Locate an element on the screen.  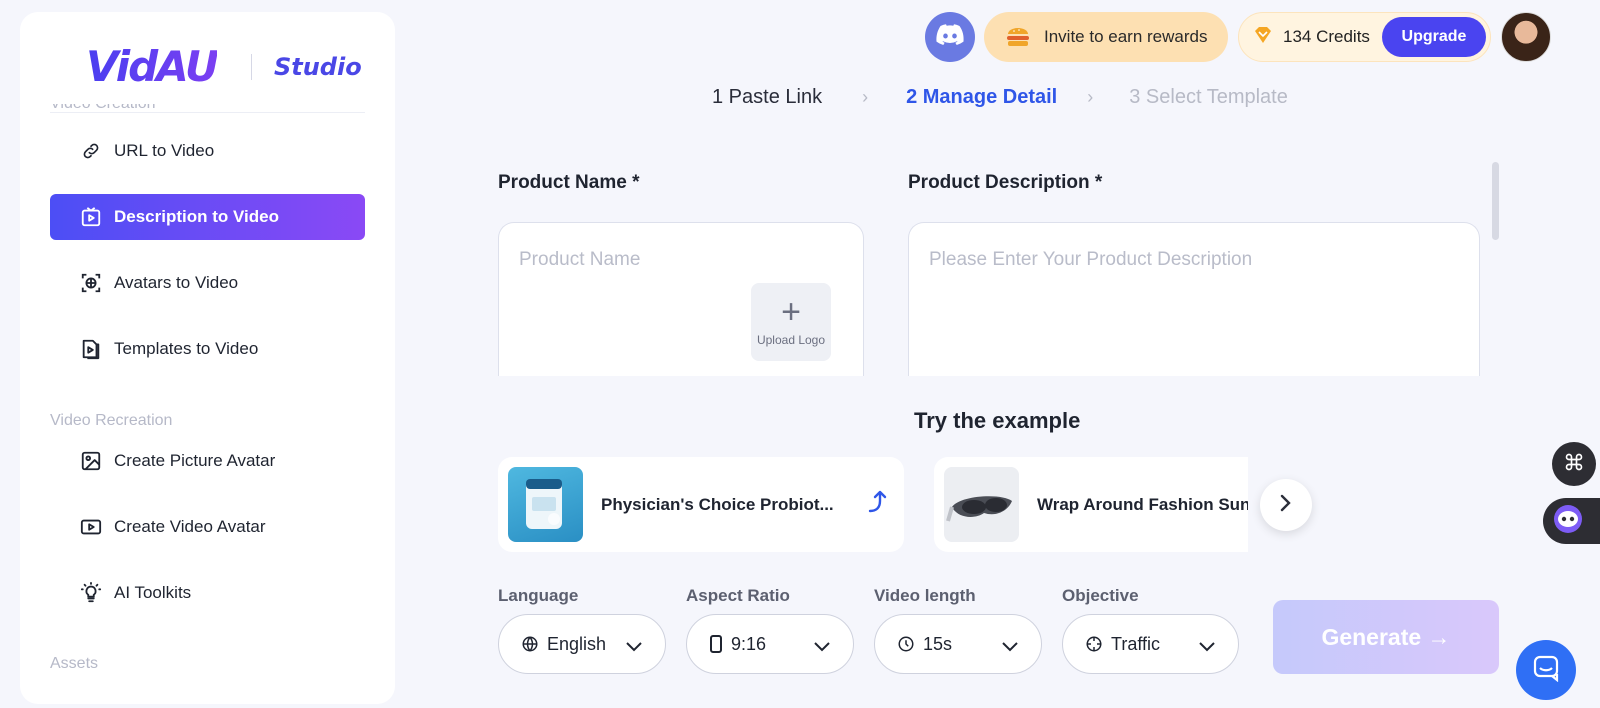
example-title: Wrap Around Fashion Sunglasses is located at coordinates (1142, 504).